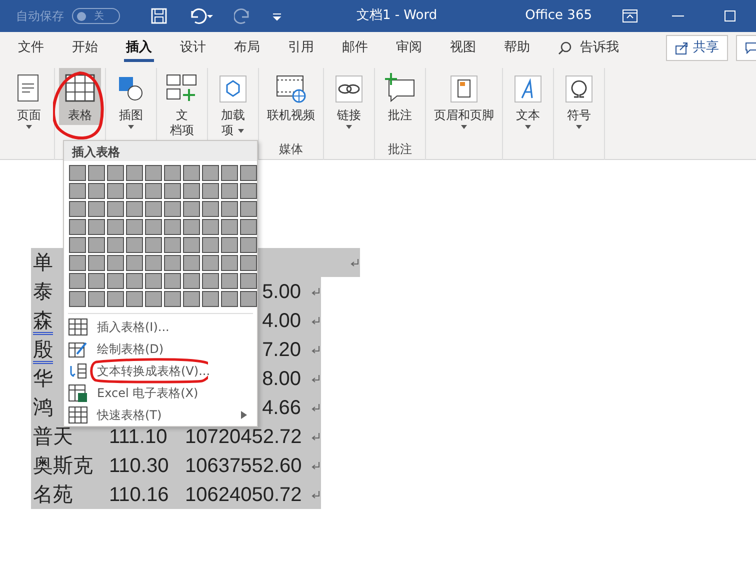 This screenshot has width=756, height=582. What do you see at coordinates (463, 48) in the screenshot?
I see `ribbon-tab: 视图` at bounding box center [463, 48].